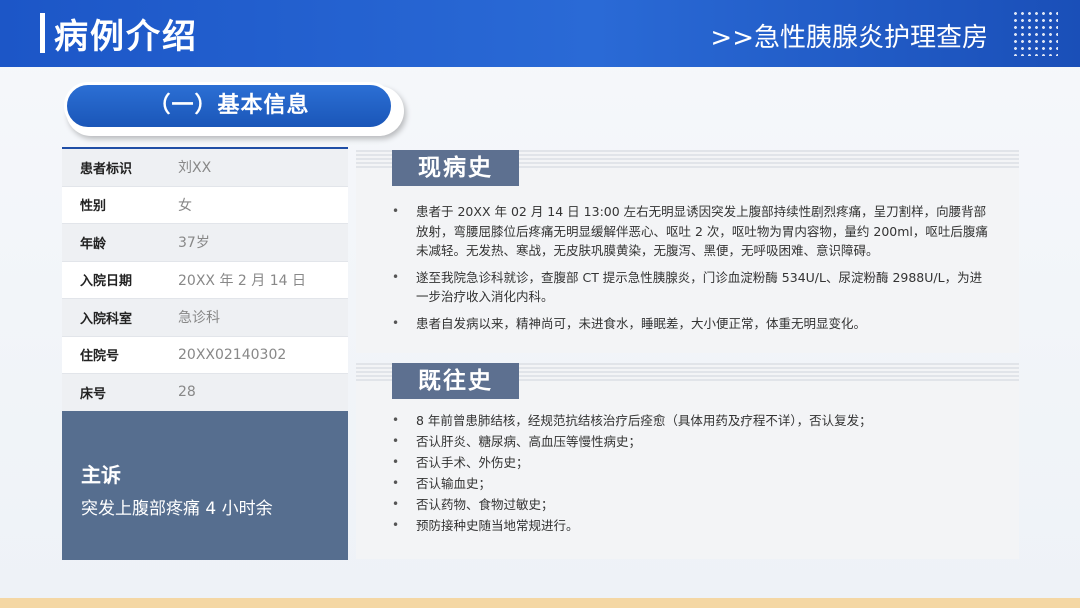  What do you see at coordinates (205, 205) in the screenshot?
I see `info-row-gender: 性别 女` at bounding box center [205, 205].